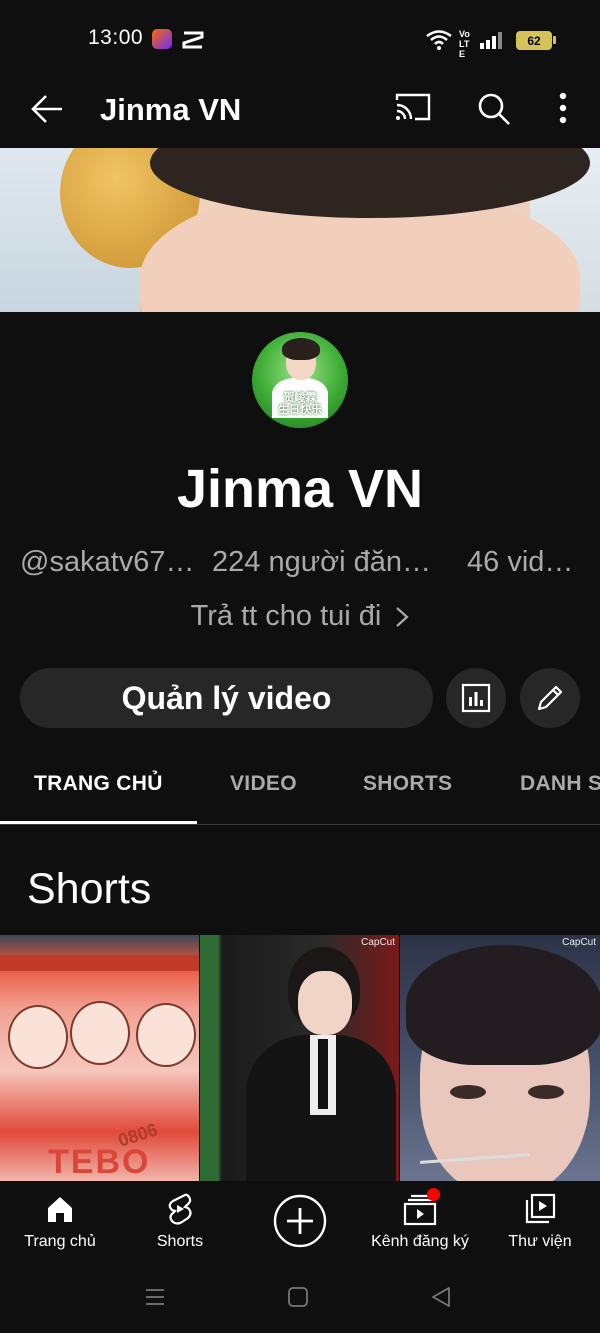 The image size is (600, 1333). Describe the element at coordinates (98, 822) in the screenshot. I see `active-tab-indicator` at that location.